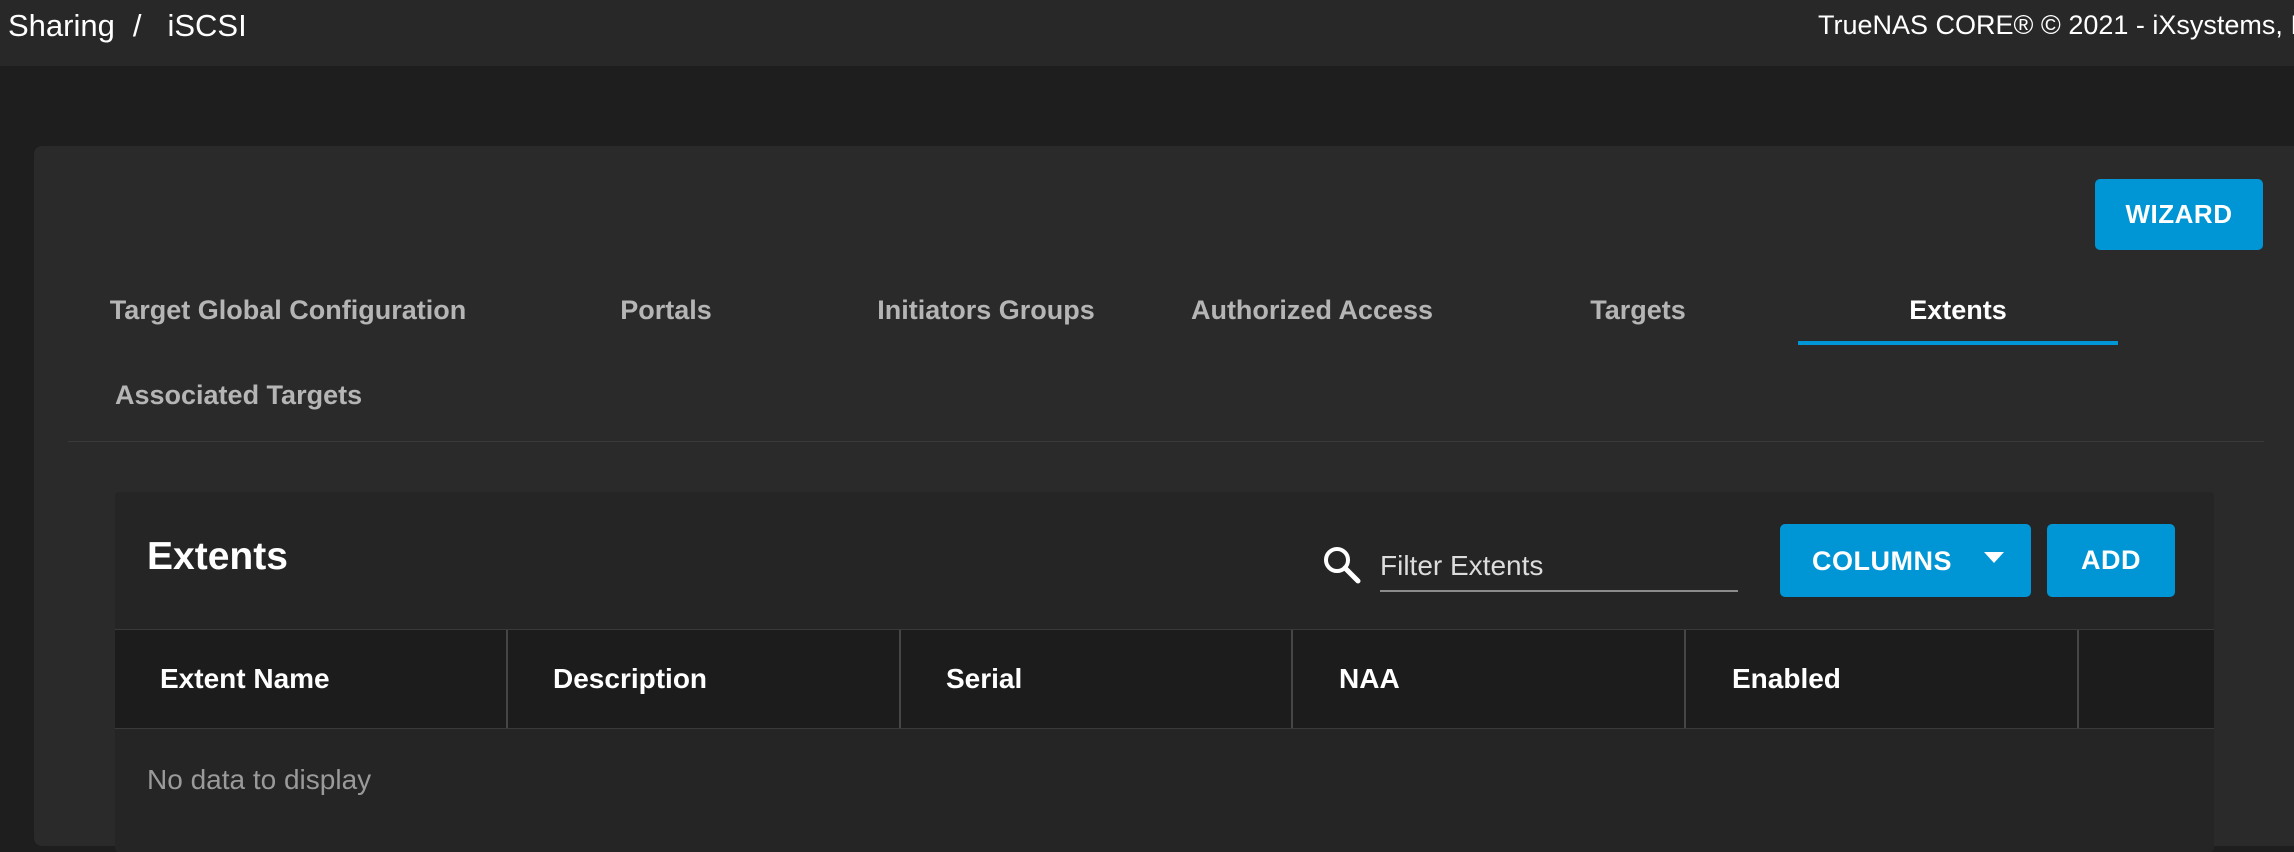 This screenshot has width=2294, height=852. What do you see at coordinates (217, 556) in the screenshot?
I see `card-title: Extents` at bounding box center [217, 556].